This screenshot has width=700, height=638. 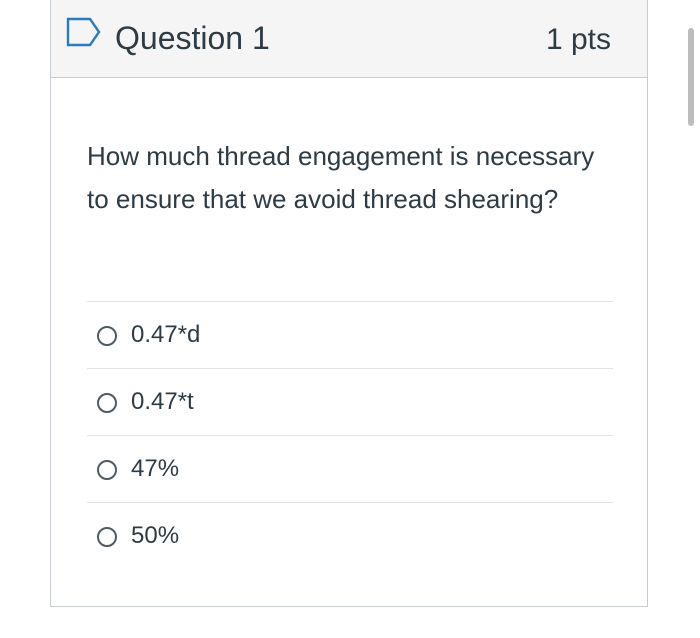 I want to click on question-header: Question 1 1 pts, so click(x=349, y=39).